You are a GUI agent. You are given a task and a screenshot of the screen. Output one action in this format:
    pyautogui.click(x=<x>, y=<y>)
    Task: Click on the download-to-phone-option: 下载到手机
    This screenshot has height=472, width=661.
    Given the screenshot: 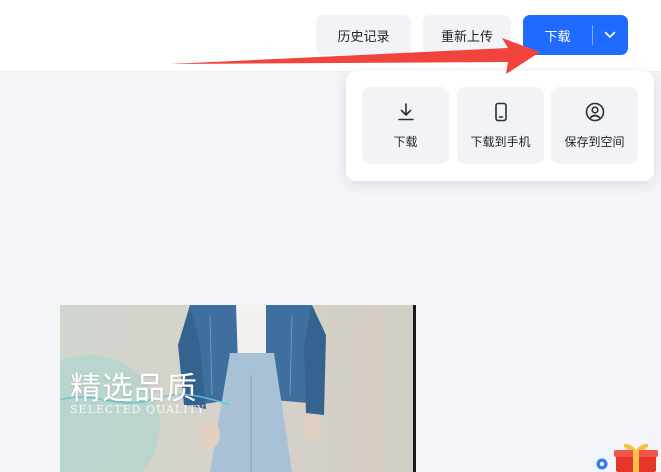 What is the action you would take?
    pyautogui.click(x=500, y=125)
    